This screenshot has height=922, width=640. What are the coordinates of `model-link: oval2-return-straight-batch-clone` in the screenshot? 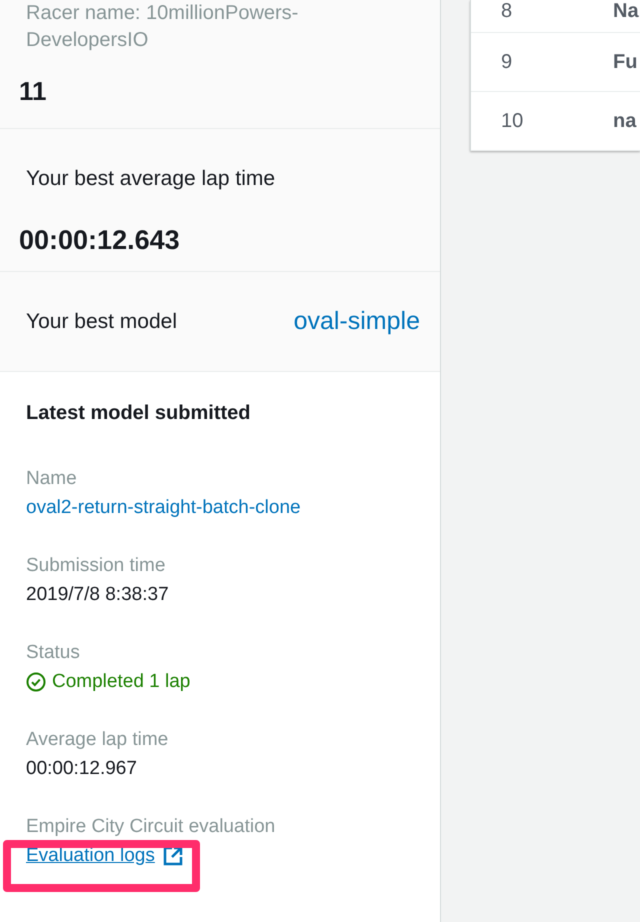 It's located at (163, 507).